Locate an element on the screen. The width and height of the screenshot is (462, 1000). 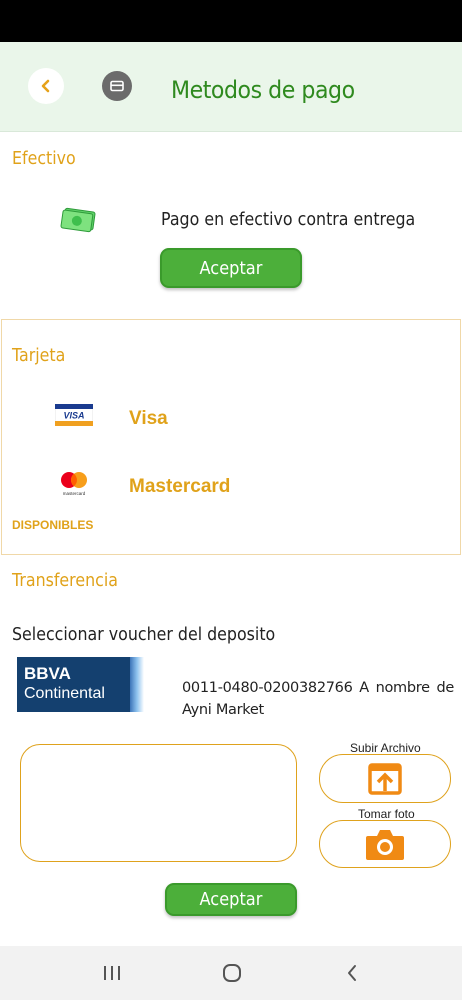
home-icon is located at coordinates (232, 973).